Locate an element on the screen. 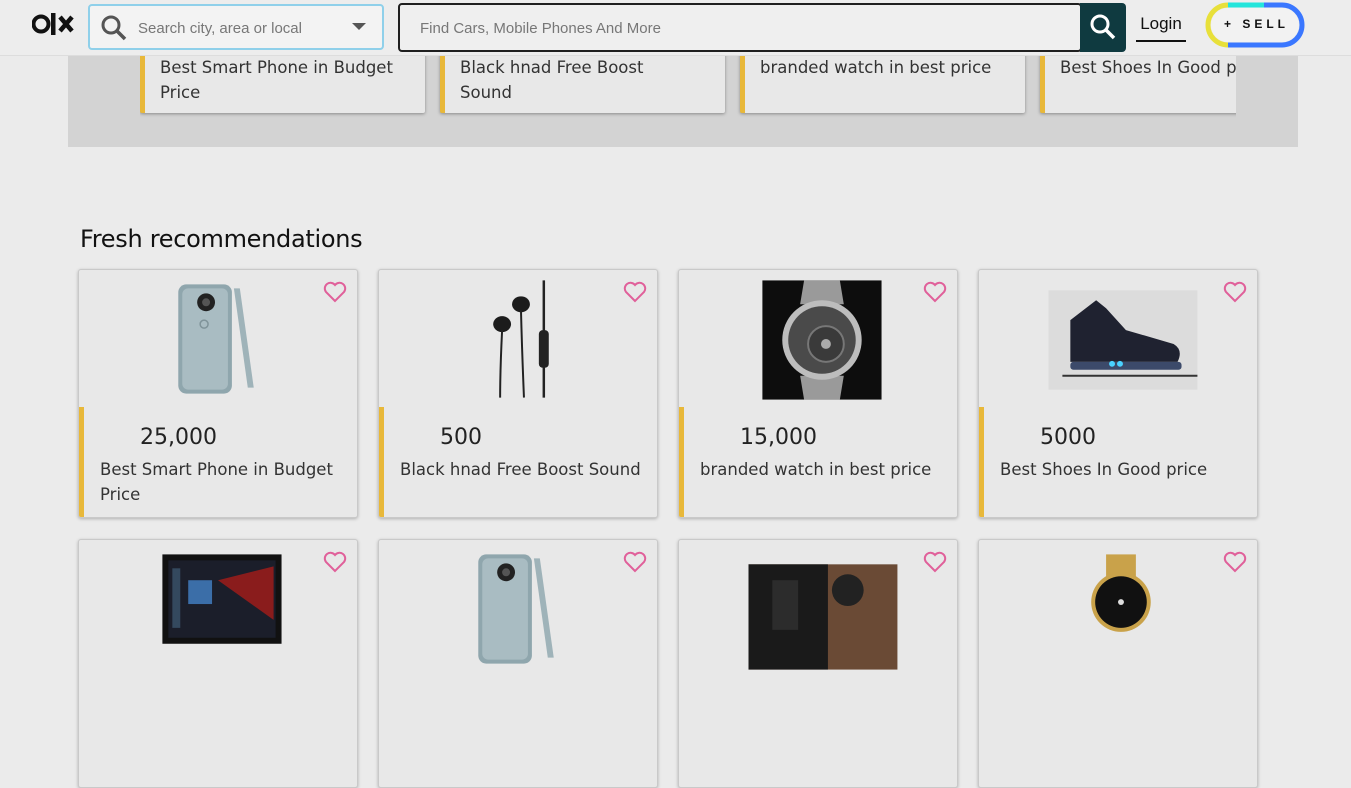  card-price: 500 is located at coordinates (461, 437).